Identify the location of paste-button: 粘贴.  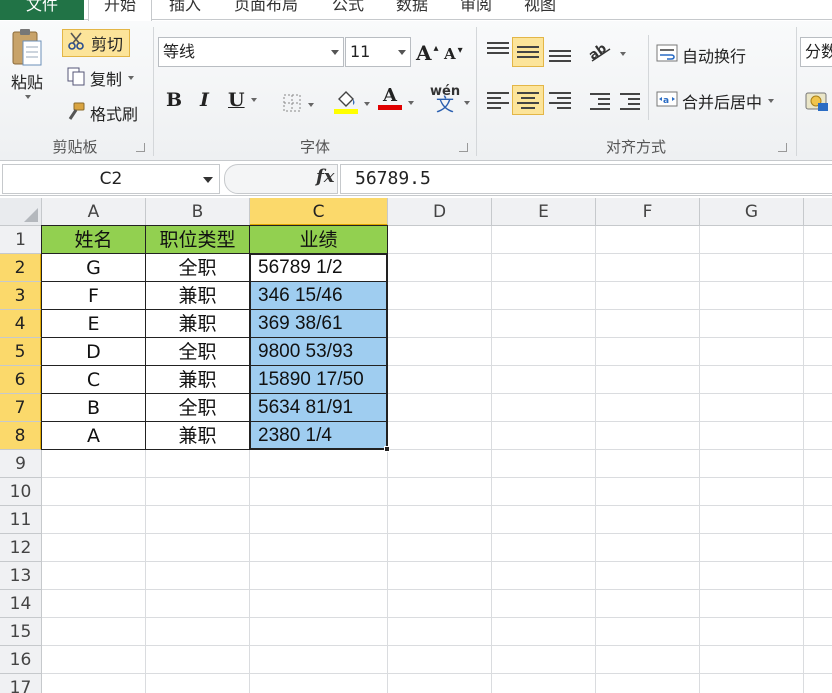
(27, 63).